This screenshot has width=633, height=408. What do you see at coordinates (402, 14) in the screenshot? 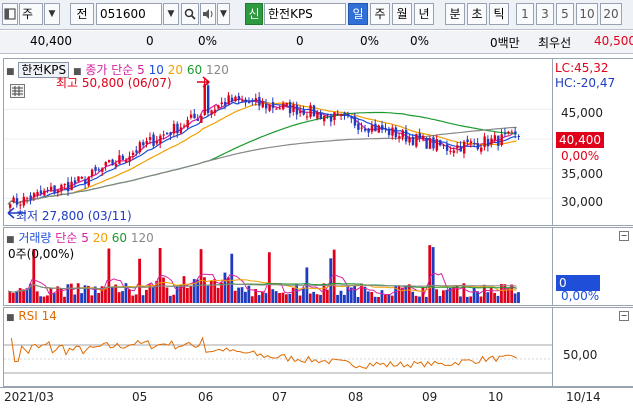
I see `period-month-button: 월` at bounding box center [402, 14].